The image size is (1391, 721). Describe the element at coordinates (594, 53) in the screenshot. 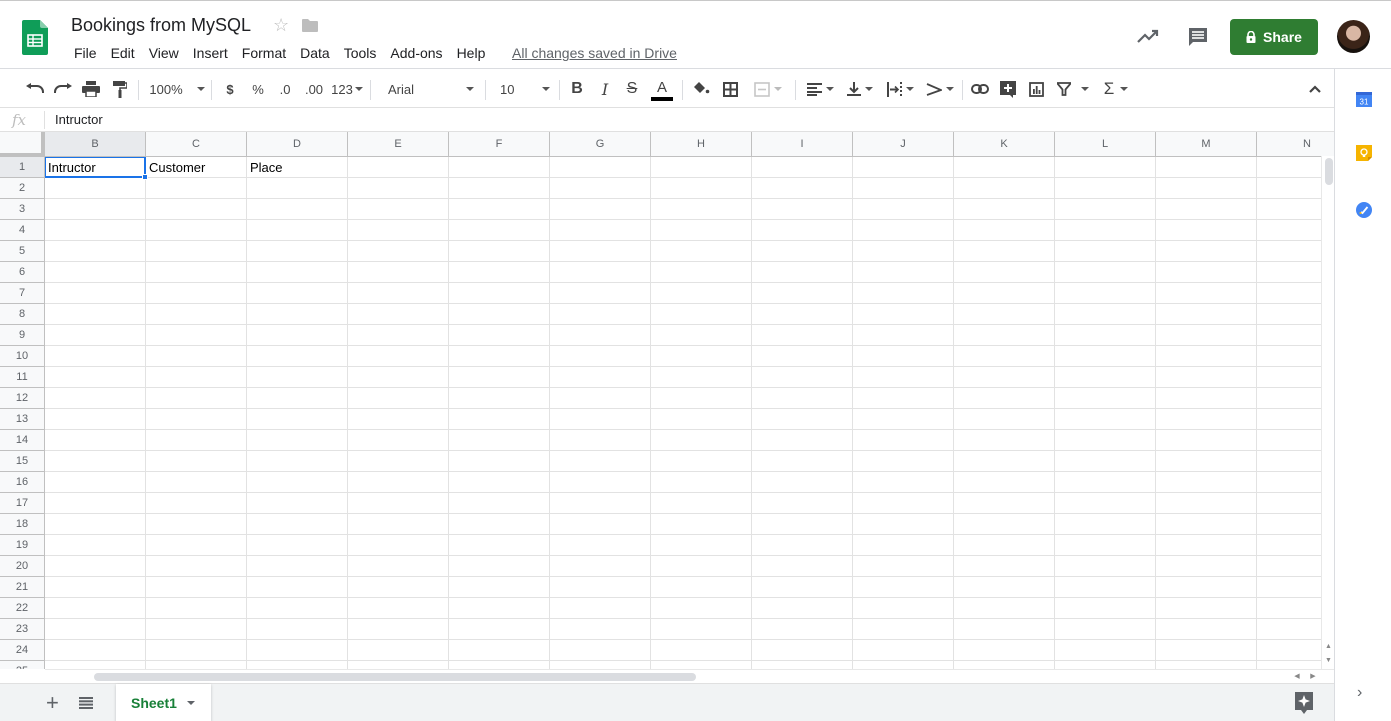

I see `save-status-link: All changes saved in Drive` at that location.